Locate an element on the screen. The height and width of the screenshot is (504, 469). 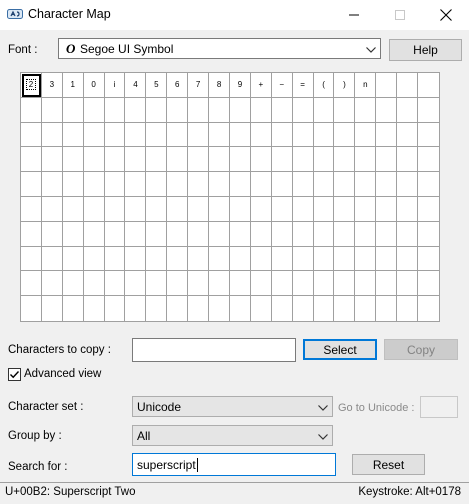
character-set-dropdown: Unicode is located at coordinates (232, 406).